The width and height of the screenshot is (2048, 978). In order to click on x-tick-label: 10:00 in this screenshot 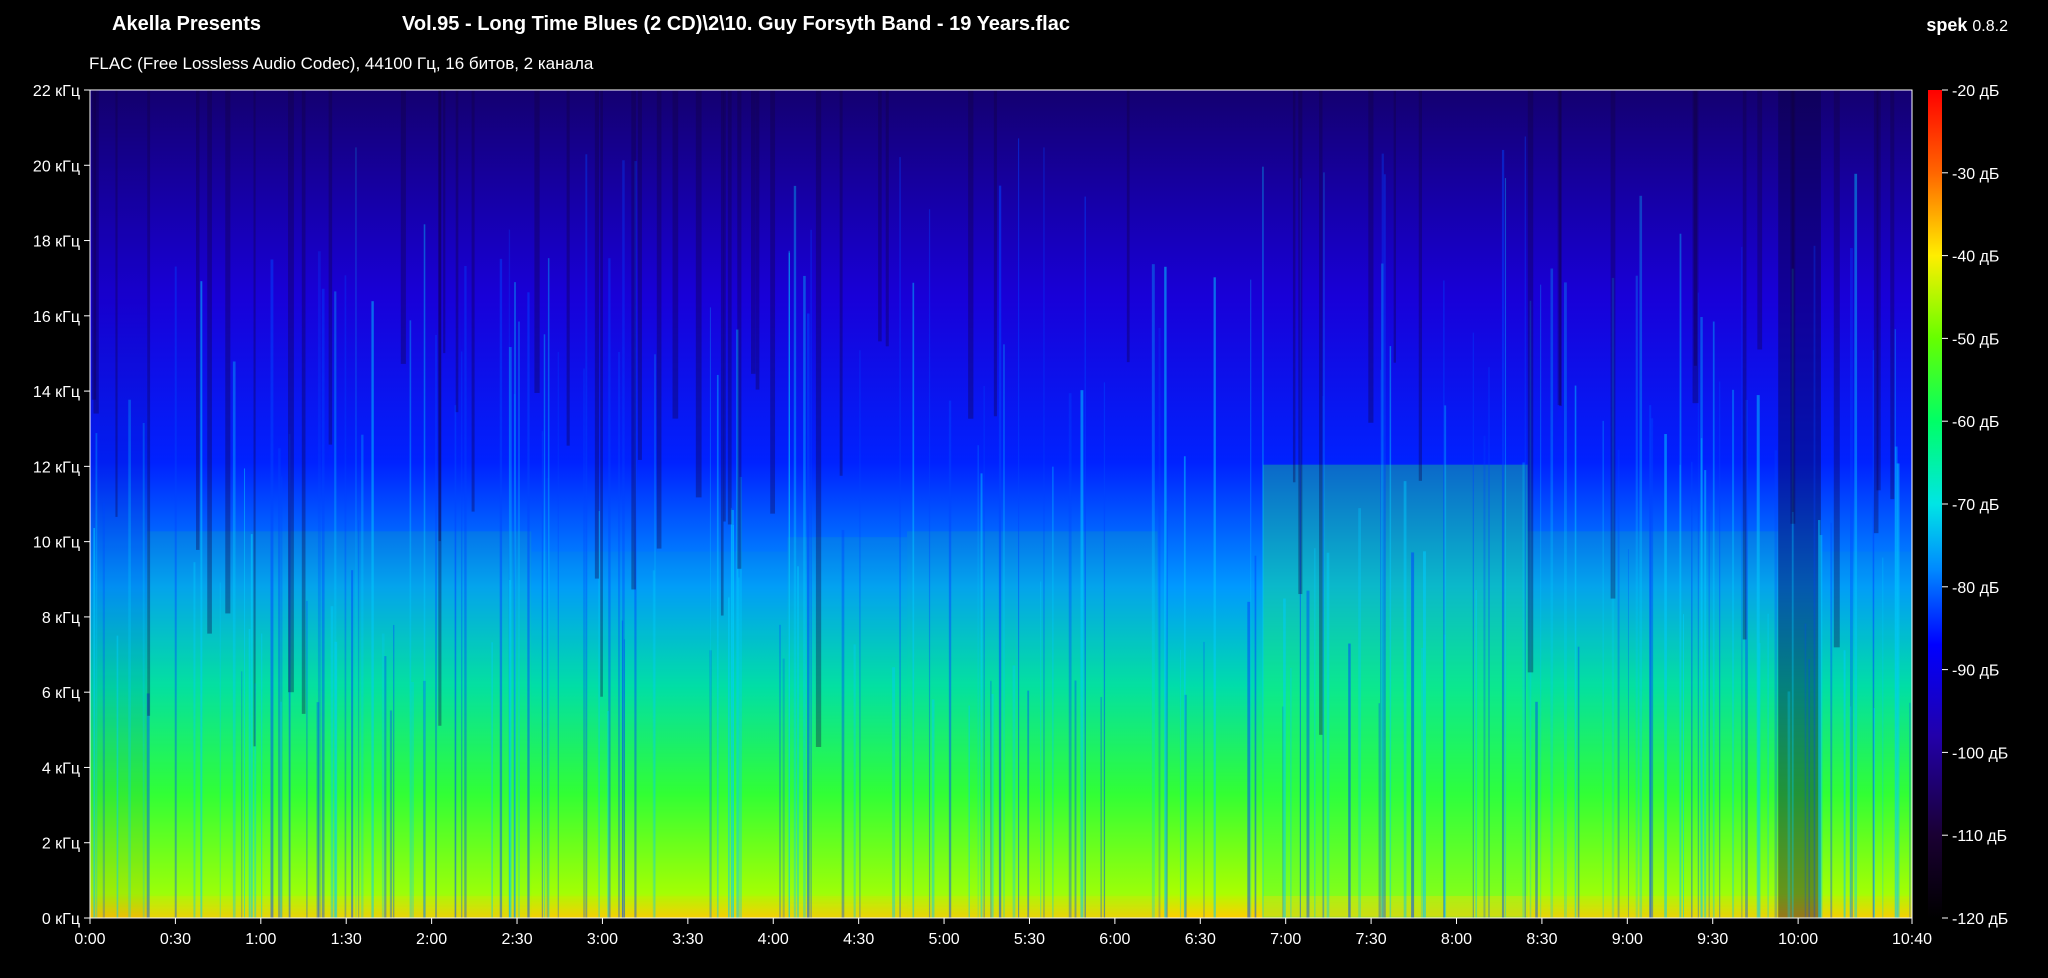, I will do `click(1798, 939)`.